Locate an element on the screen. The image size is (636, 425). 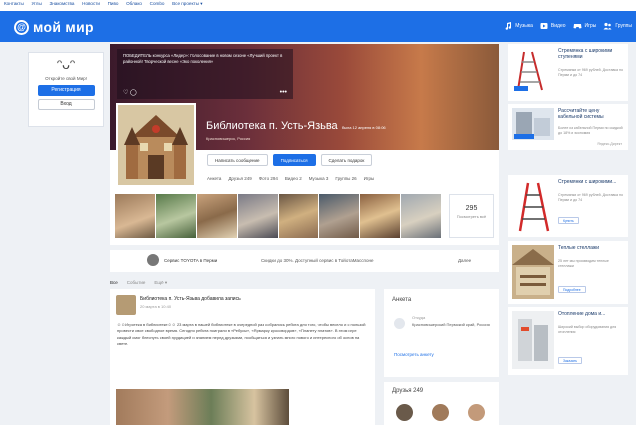
red-ladder-image is located at coordinates (533, 206).